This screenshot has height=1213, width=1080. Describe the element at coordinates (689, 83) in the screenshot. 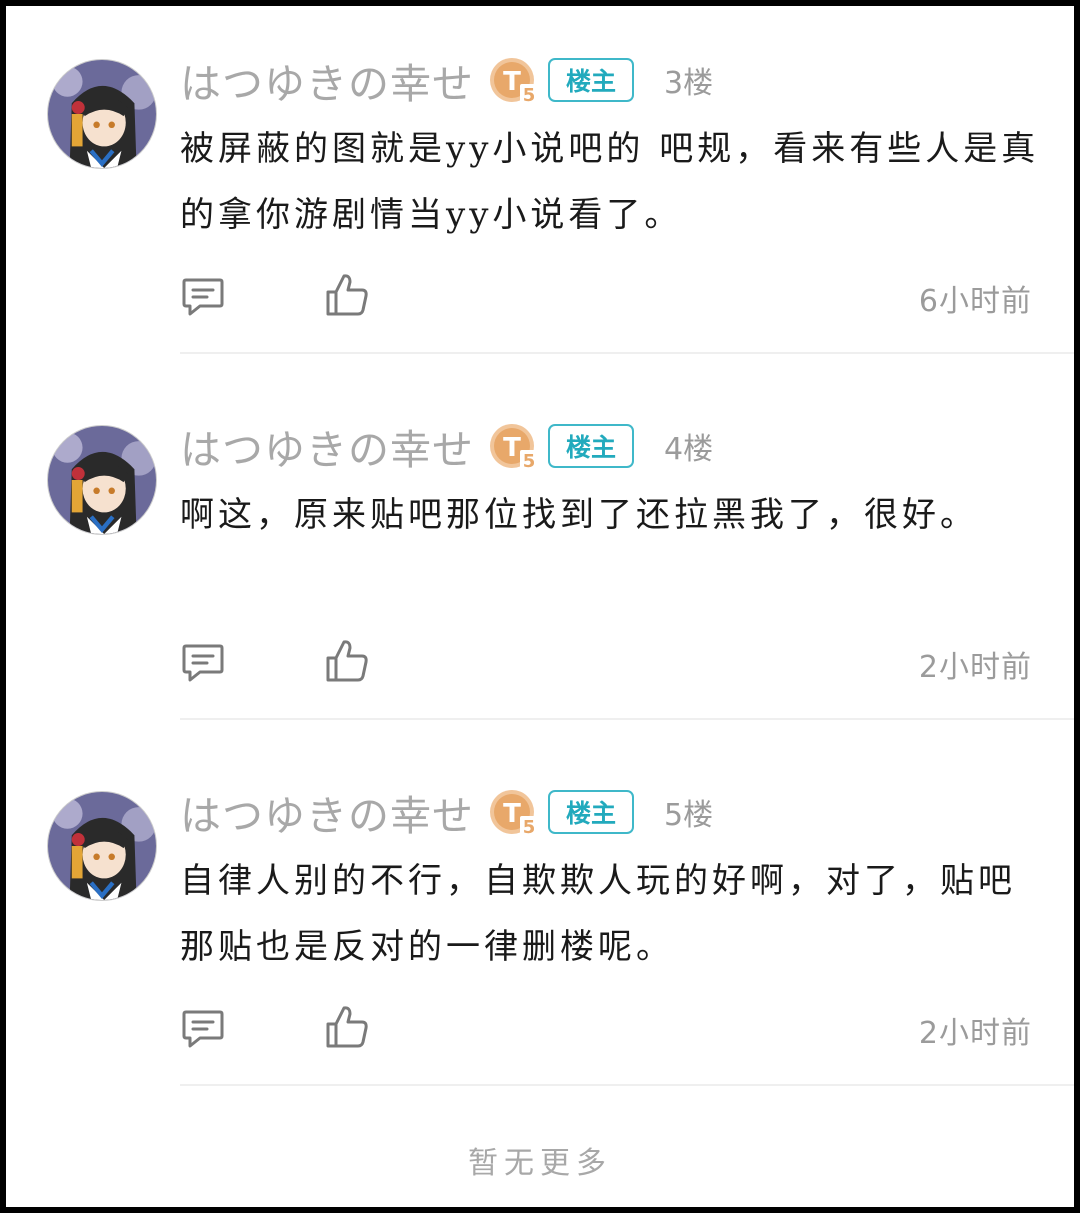

I see `floor-number: 3楼` at that location.